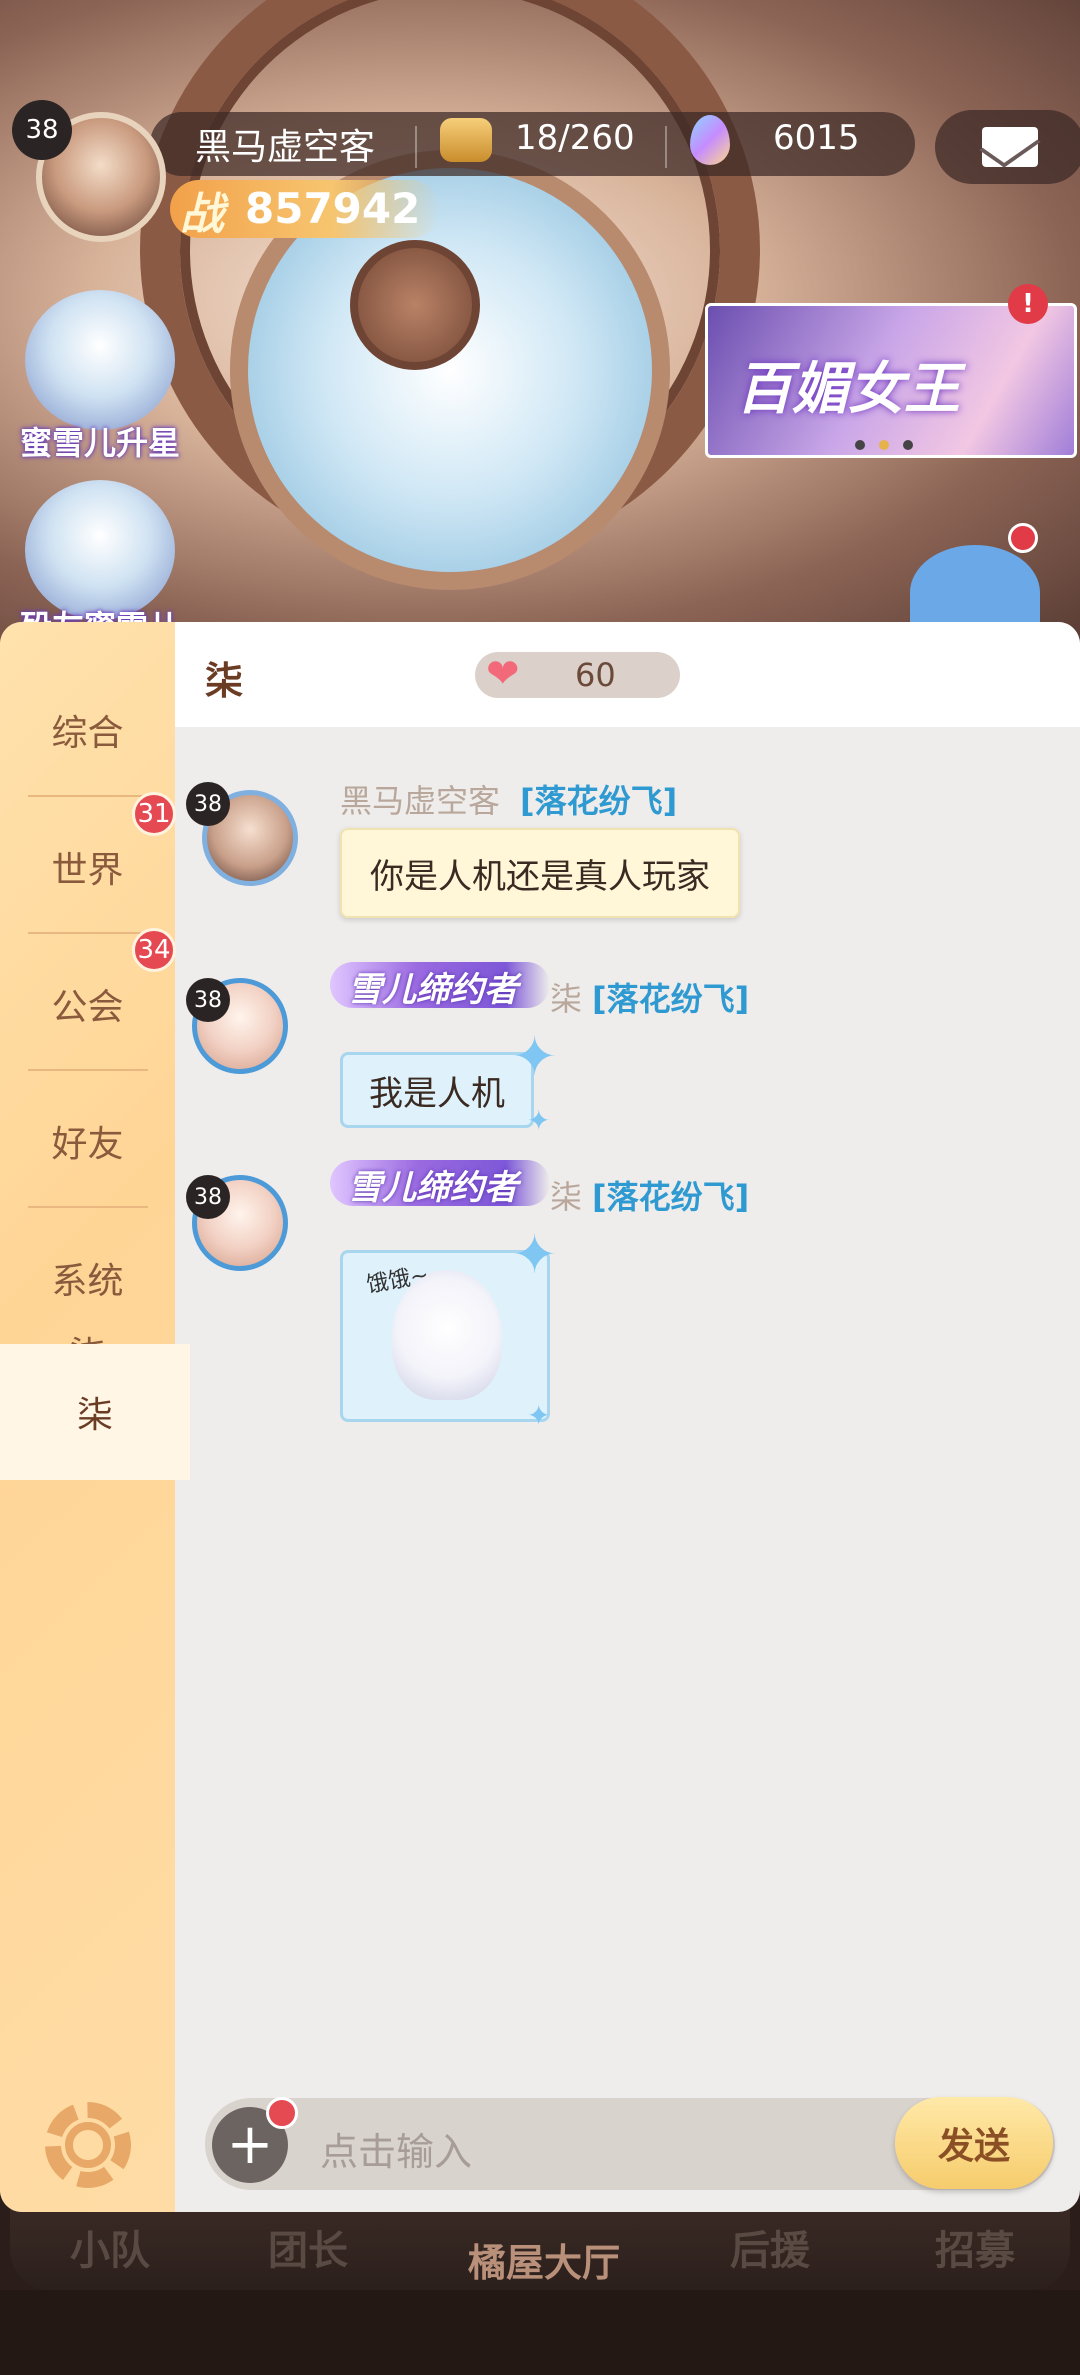 The height and width of the screenshot is (2375, 1080). I want to click on heart-icon: ❤, so click(503, 674).